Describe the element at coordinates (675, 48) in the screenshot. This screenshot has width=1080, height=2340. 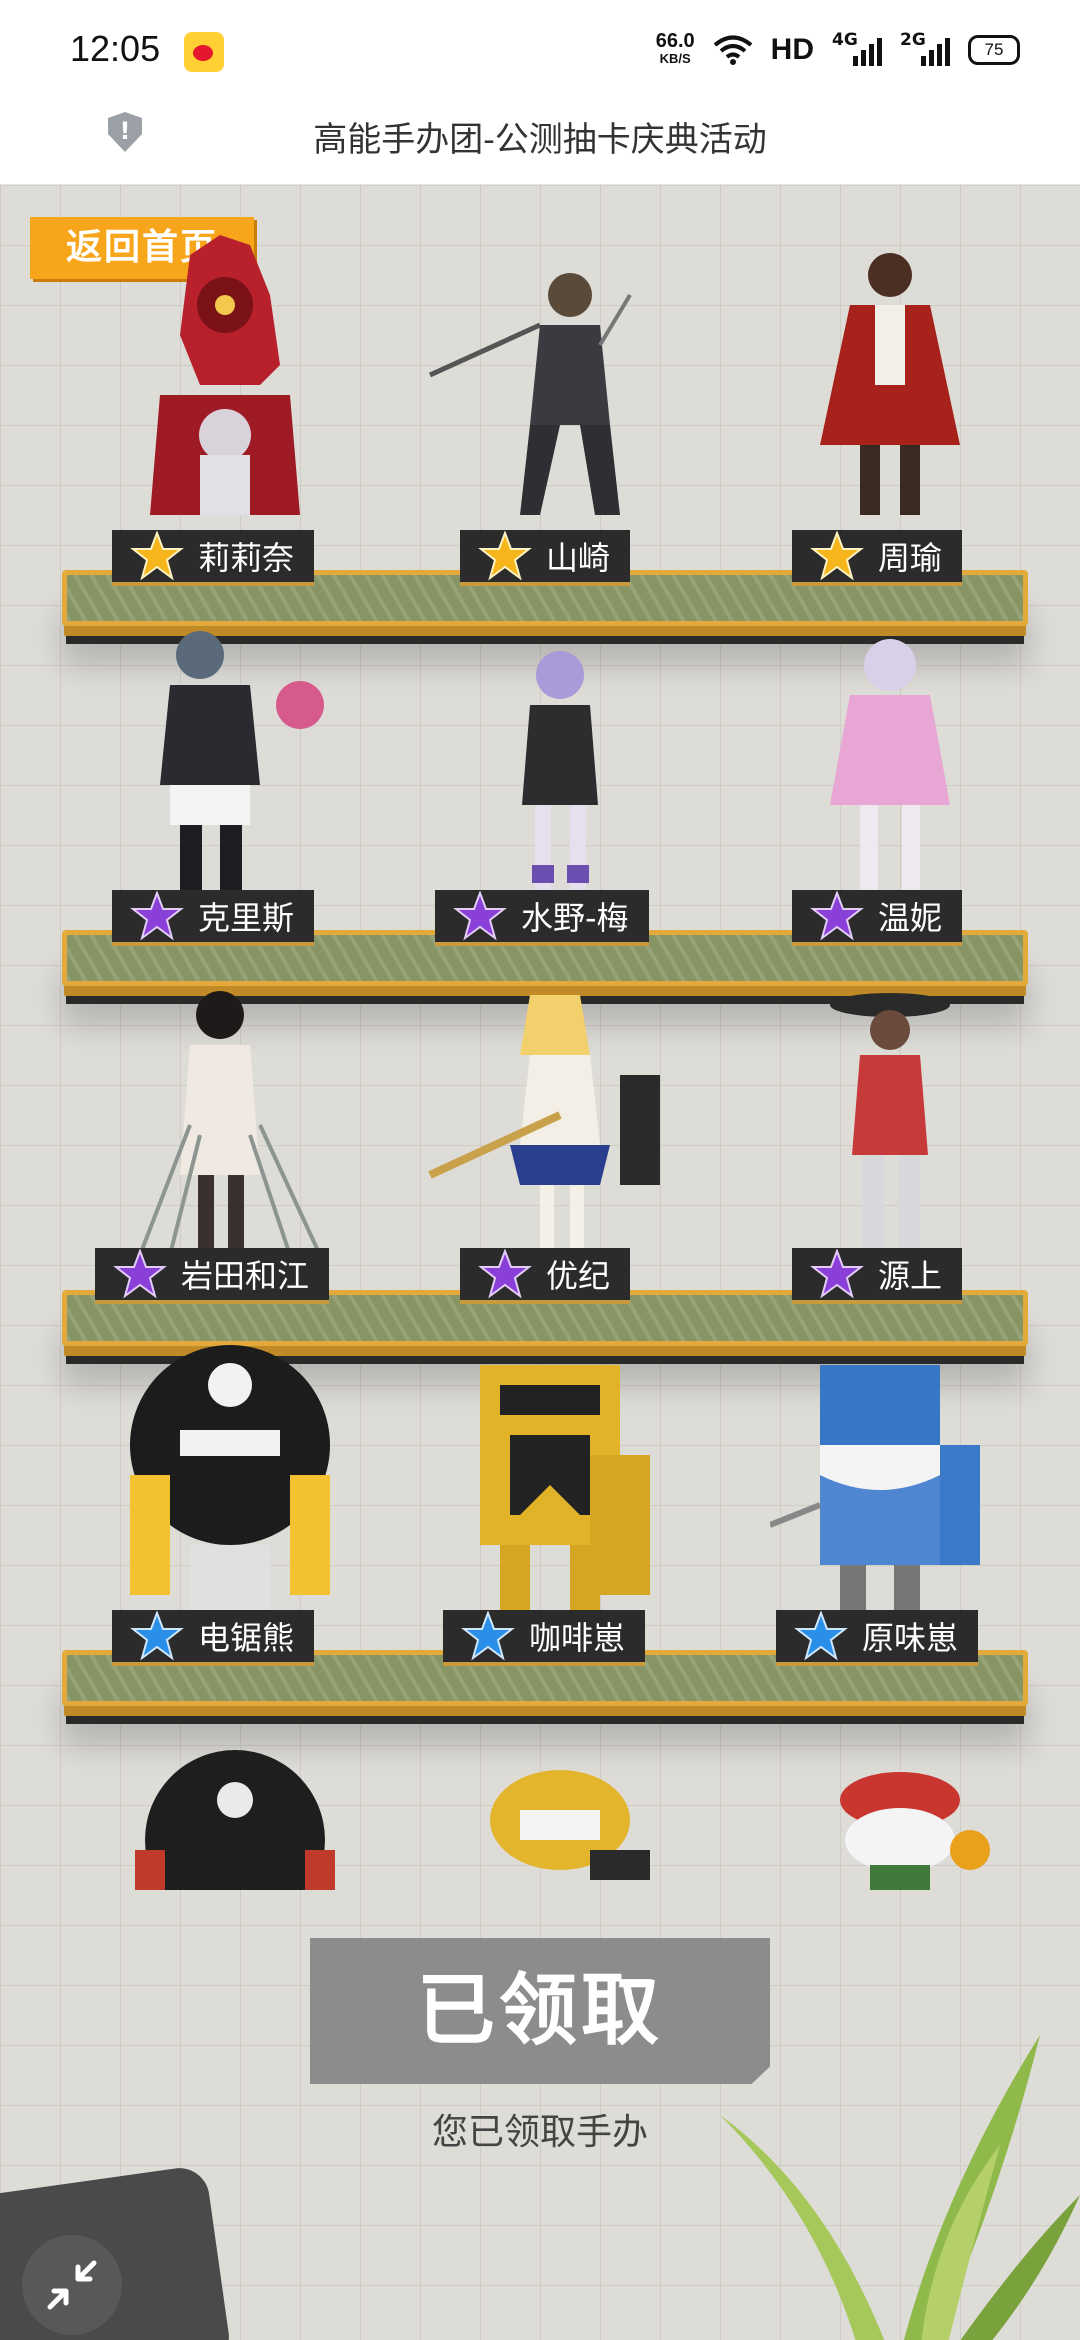
I see `network-speed: 66.0 KB/S` at that location.